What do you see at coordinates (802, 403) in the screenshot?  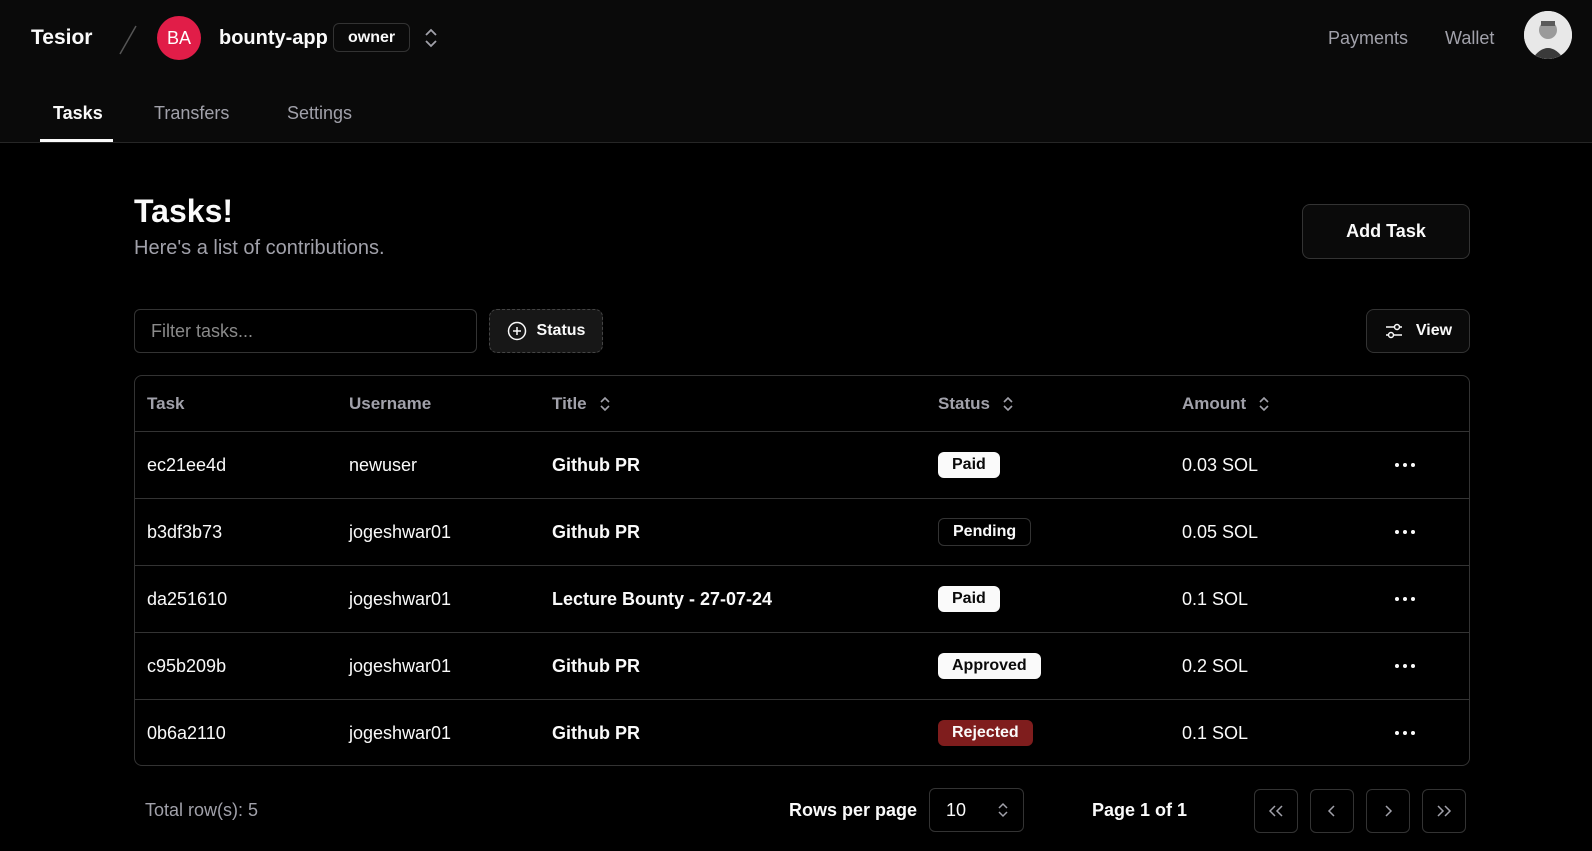 I see `table-header-row: Task Username Title Status Amount` at bounding box center [802, 403].